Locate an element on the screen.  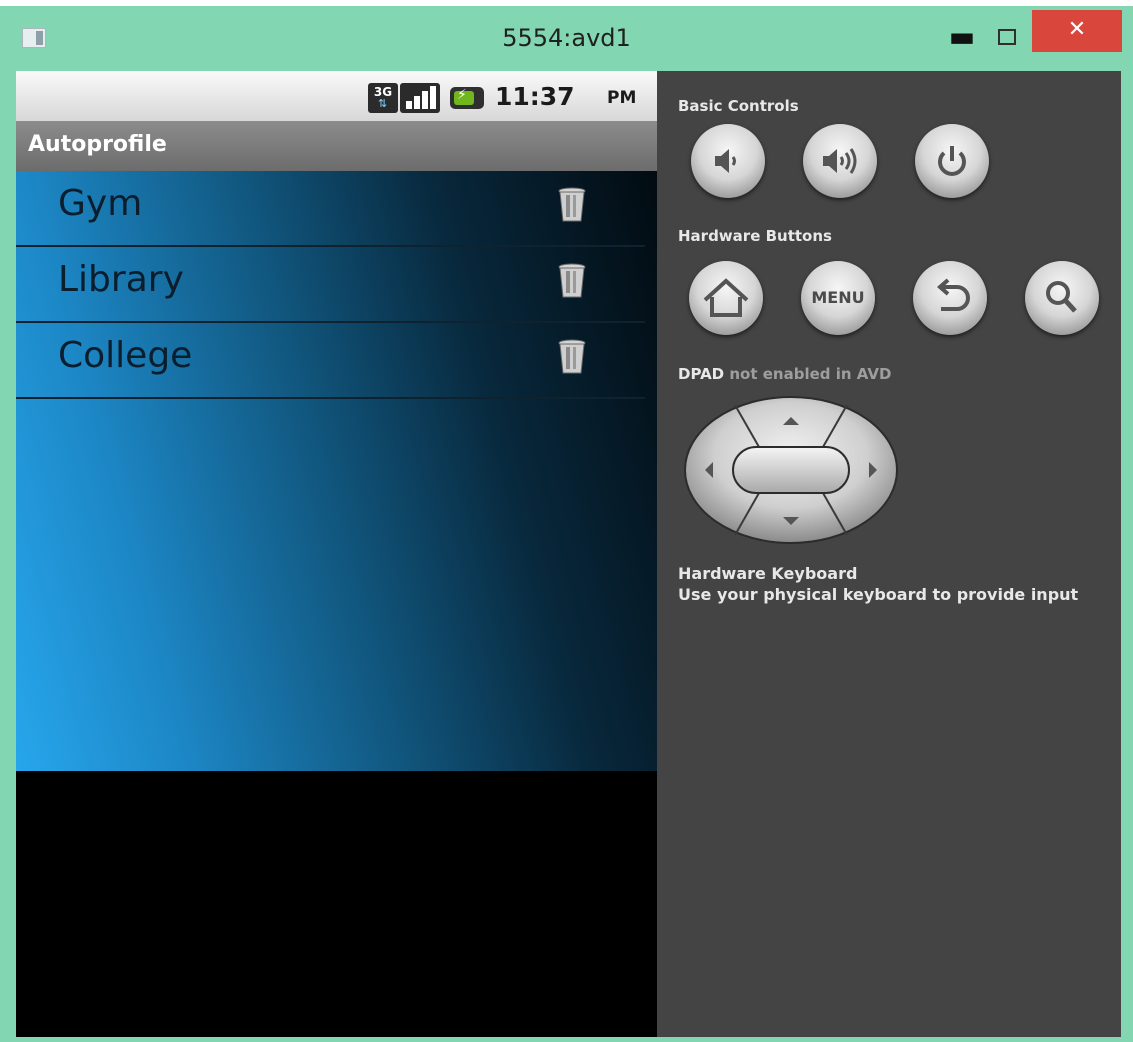
maximize-icon is located at coordinates (1004, 39).